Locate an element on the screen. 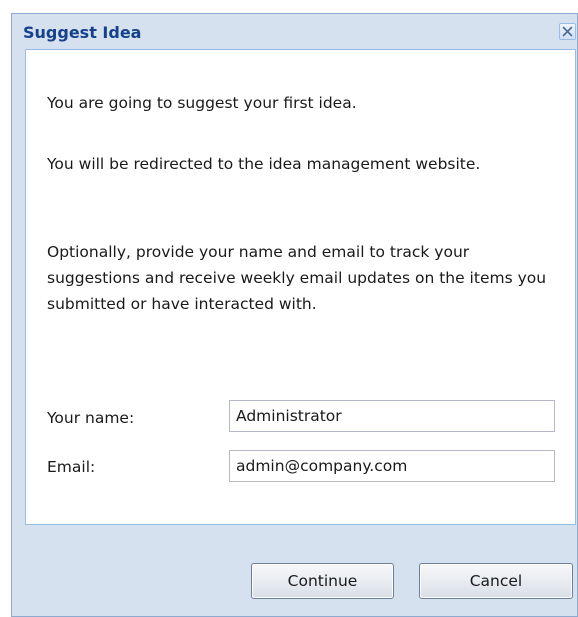  dialog-title: Suggest Idea is located at coordinates (82, 32).